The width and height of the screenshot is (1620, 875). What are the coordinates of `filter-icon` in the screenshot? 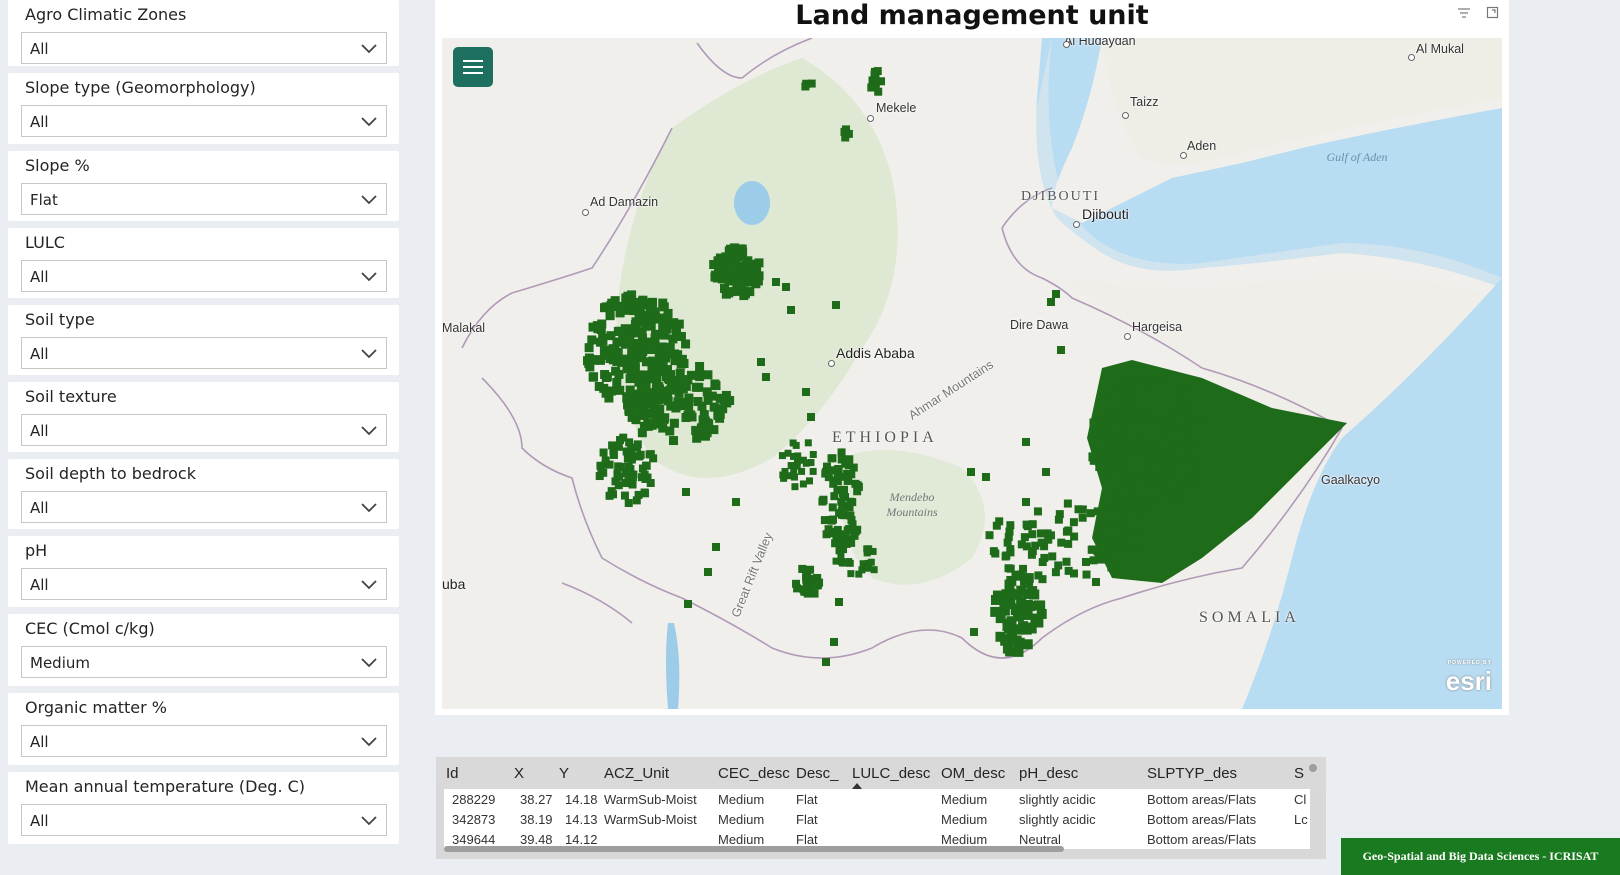 It's located at (1464, 13).